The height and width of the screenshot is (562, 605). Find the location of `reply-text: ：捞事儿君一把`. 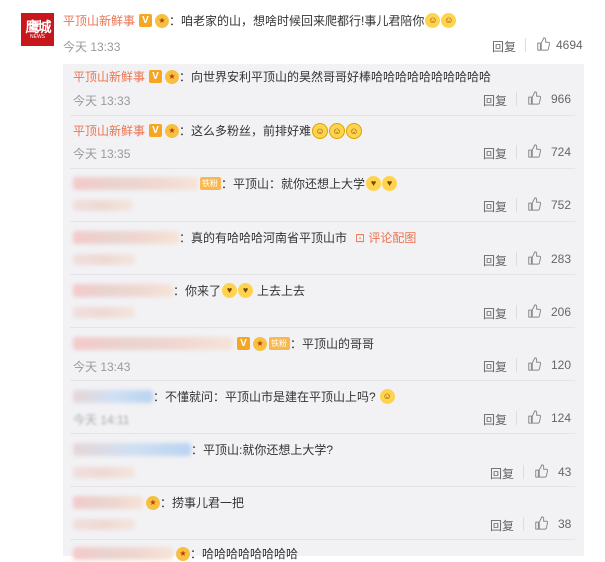

reply-text: ：捞事儿君一把 is located at coordinates (202, 503).